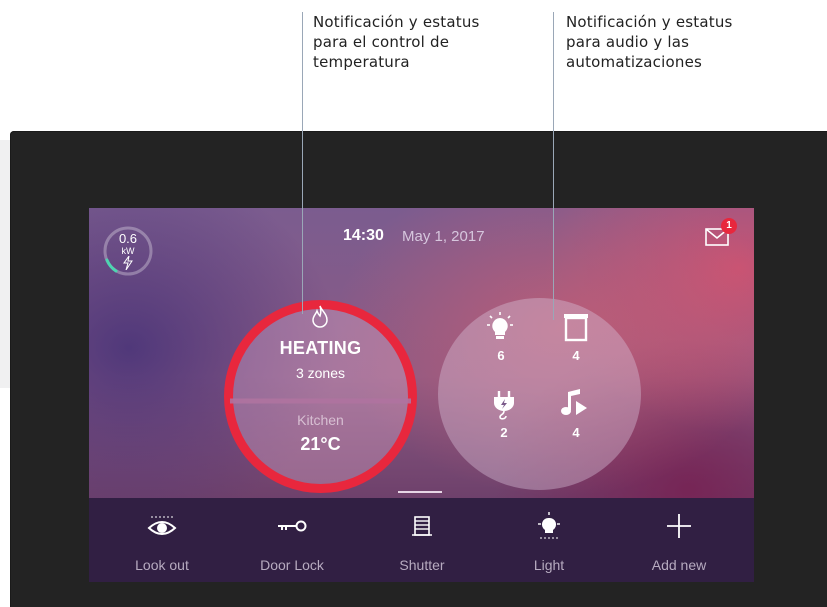 Image resolution: width=827 pixels, height=607 pixels. What do you see at coordinates (128, 263) in the screenshot?
I see `bolt-icon` at bounding box center [128, 263].